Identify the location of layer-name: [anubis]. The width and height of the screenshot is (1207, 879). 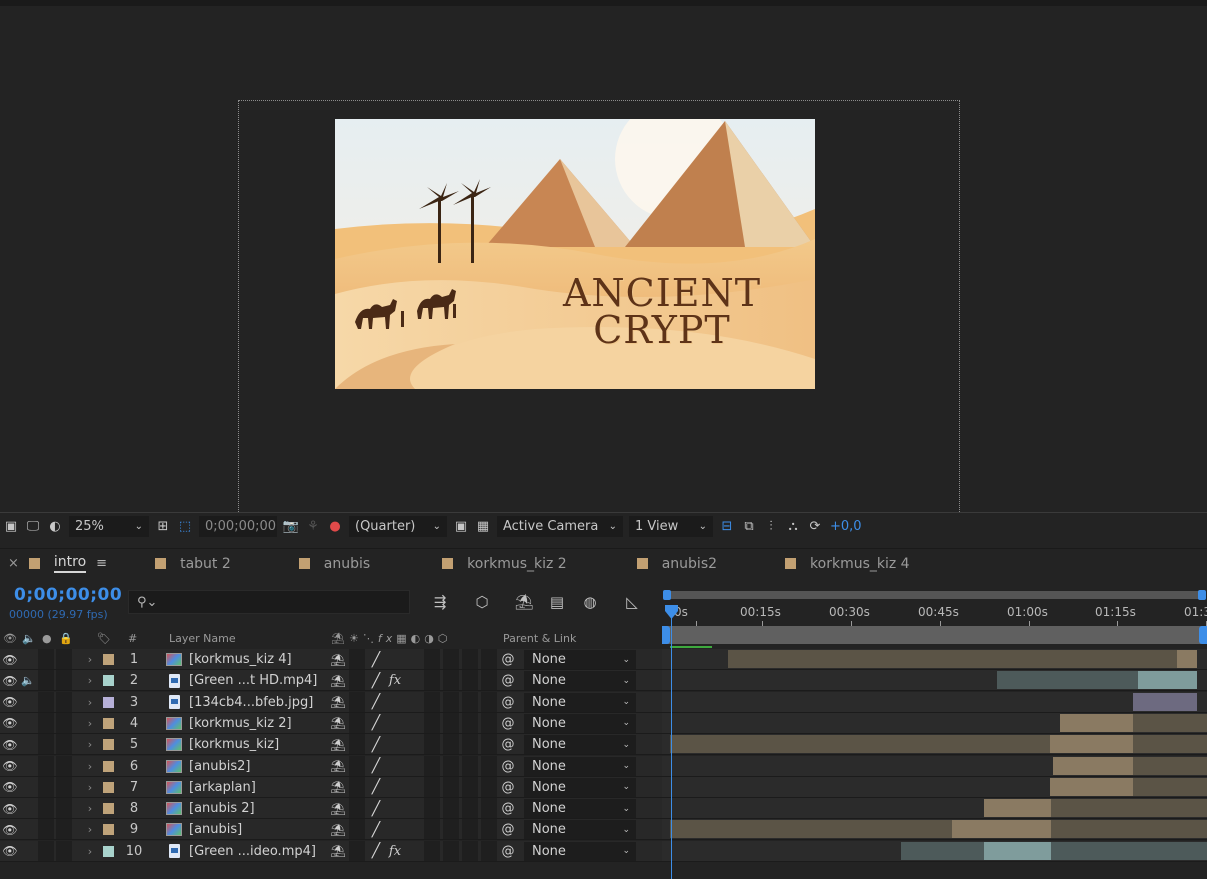
(215, 829).